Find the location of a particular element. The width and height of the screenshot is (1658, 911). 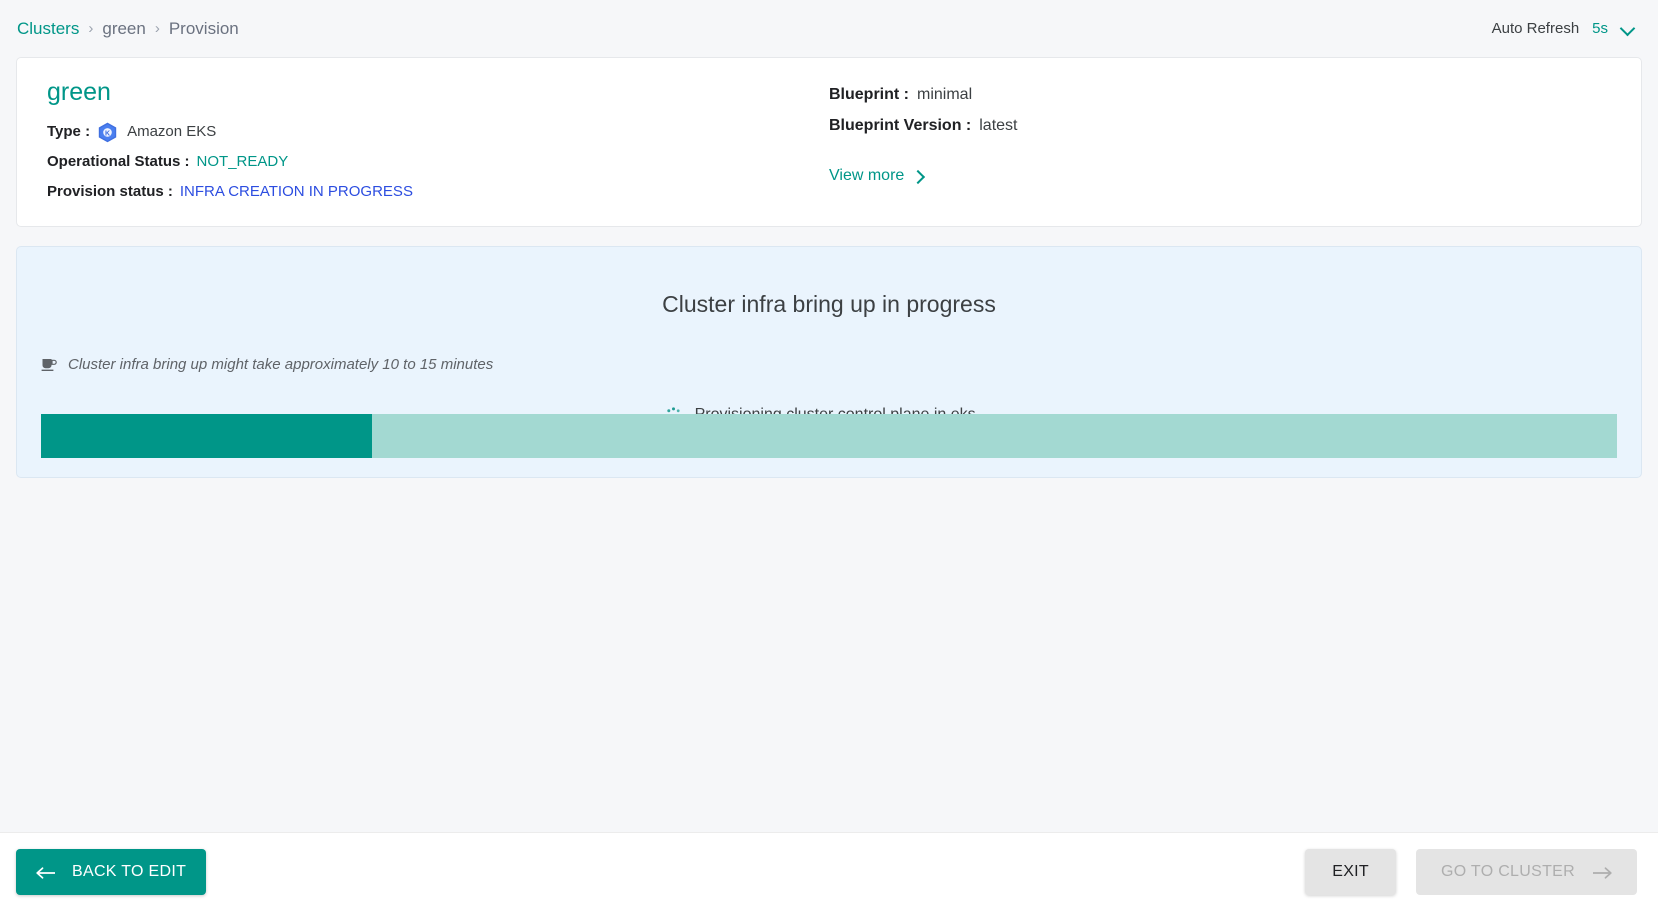

chevron-down-icon is located at coordinates (1628, 28).